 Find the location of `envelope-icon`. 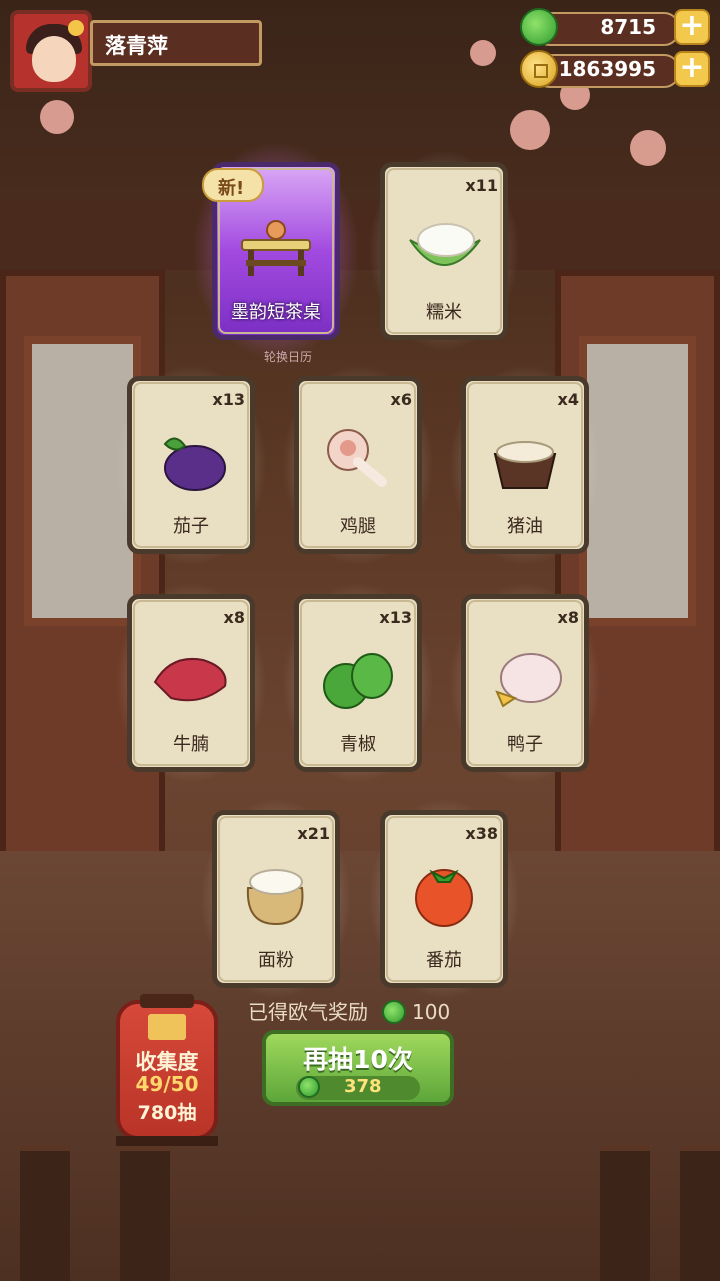

envelope-icon is located at coordinates (167, 1027).